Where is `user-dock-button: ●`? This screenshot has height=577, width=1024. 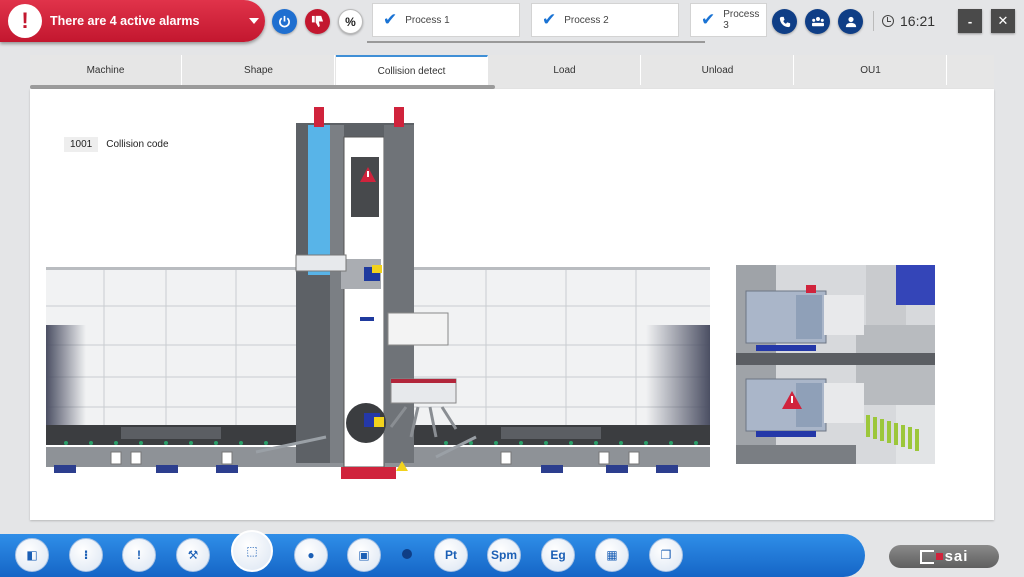 user-dock-button: ● is located at coordinates (311, 555).